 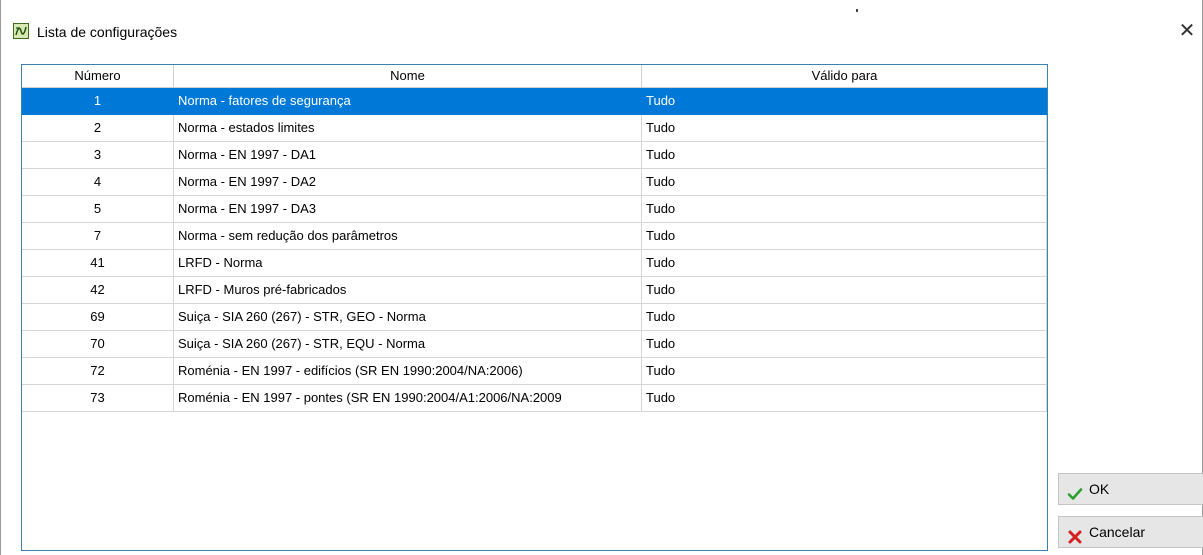 I want to click on table-header: Número Nome Válido para, so click(x=534, y=76).